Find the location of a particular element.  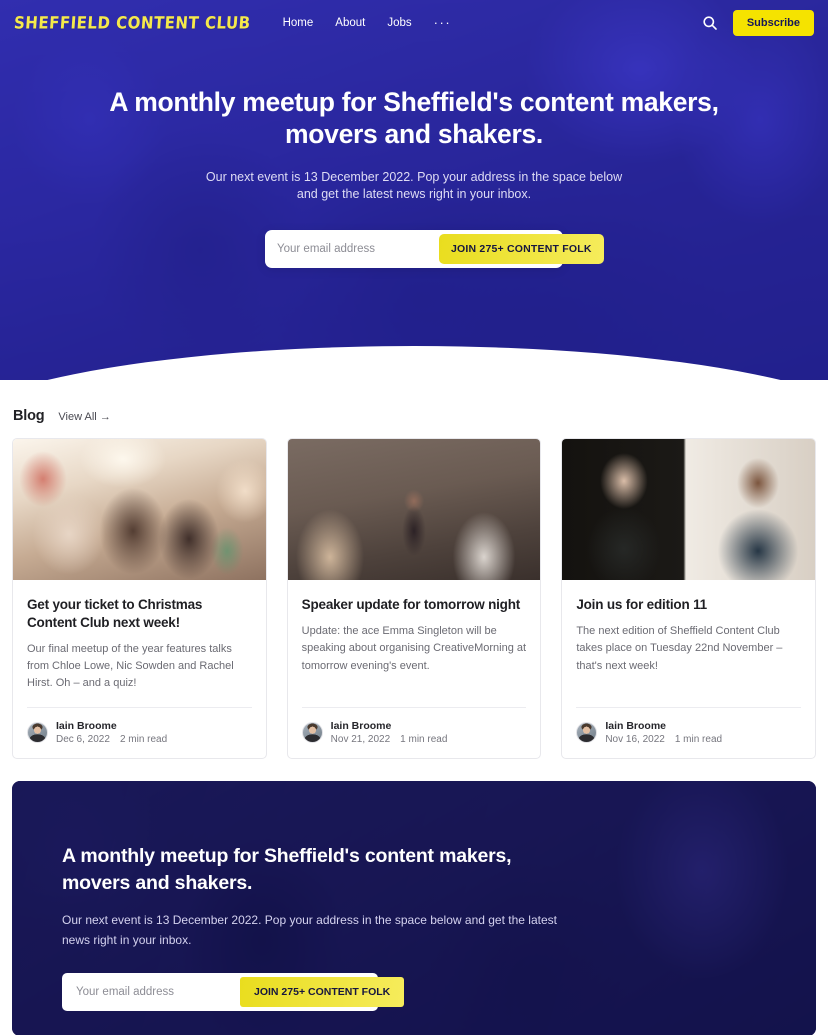

more-menu-icon: ··· is located at coordinates (443, 22).